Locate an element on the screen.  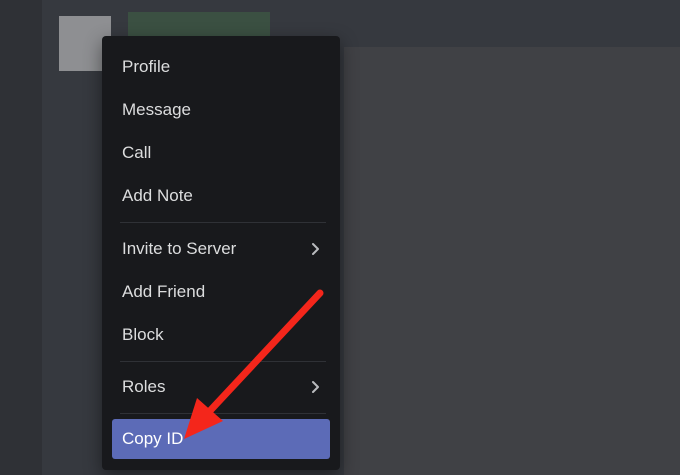
menu-item-copy-id: Copy ID is located at coordinates (221, 439).